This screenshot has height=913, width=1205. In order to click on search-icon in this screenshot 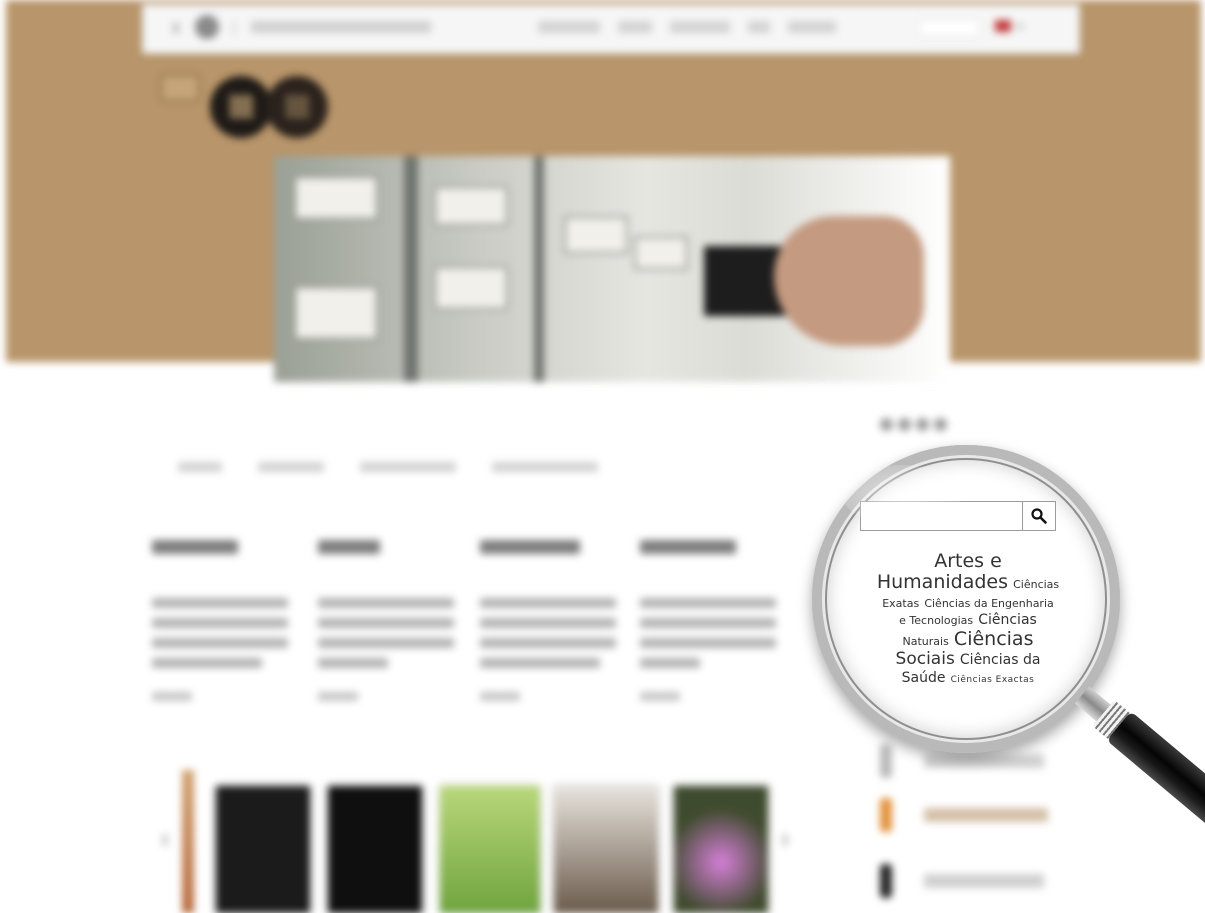, I will do `click(1039, 516)`.